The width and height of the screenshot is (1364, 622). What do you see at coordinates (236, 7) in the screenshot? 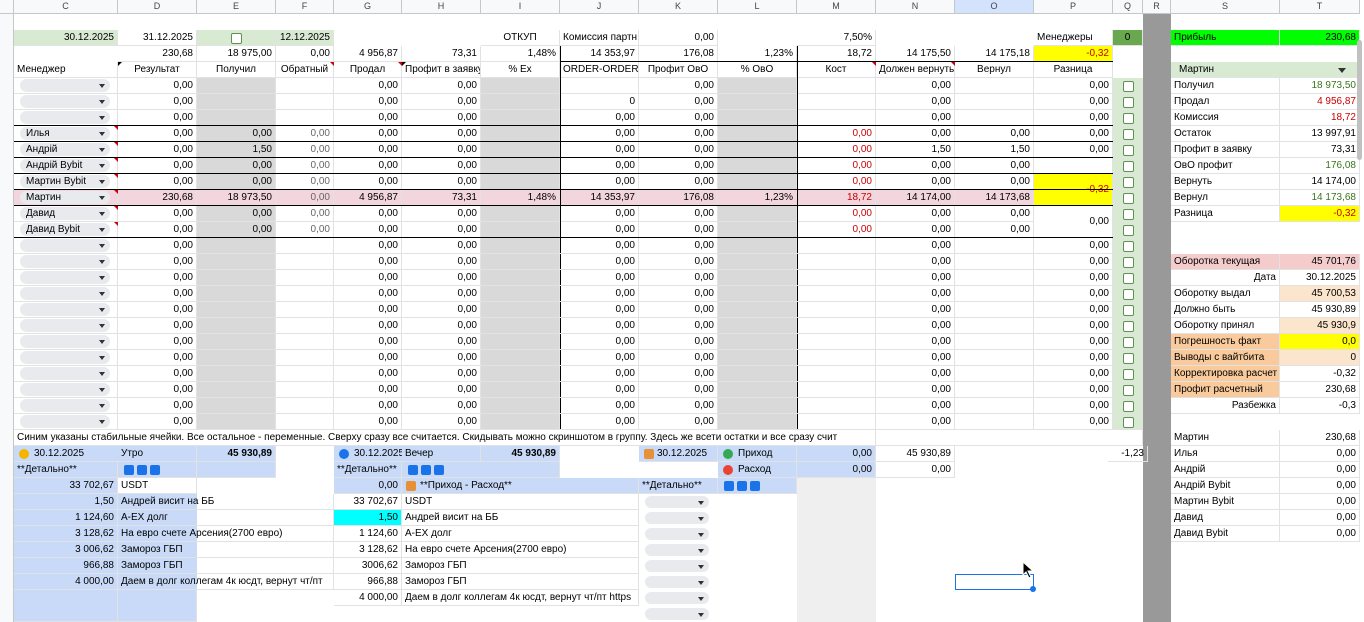
I see `column-header-E: E` at bounding box center [236, 7].